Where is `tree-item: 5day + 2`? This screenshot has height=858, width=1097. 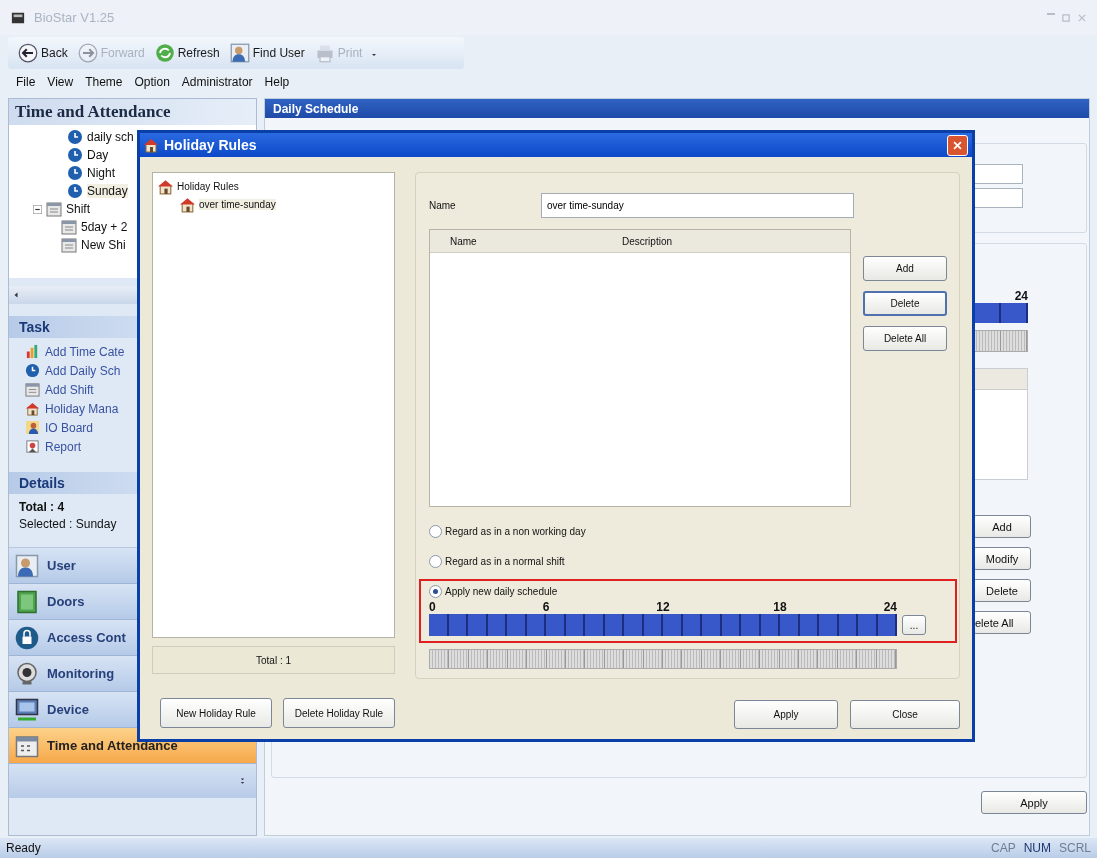 tree-item: 5day + 2 is located at coordinates (104, 227).